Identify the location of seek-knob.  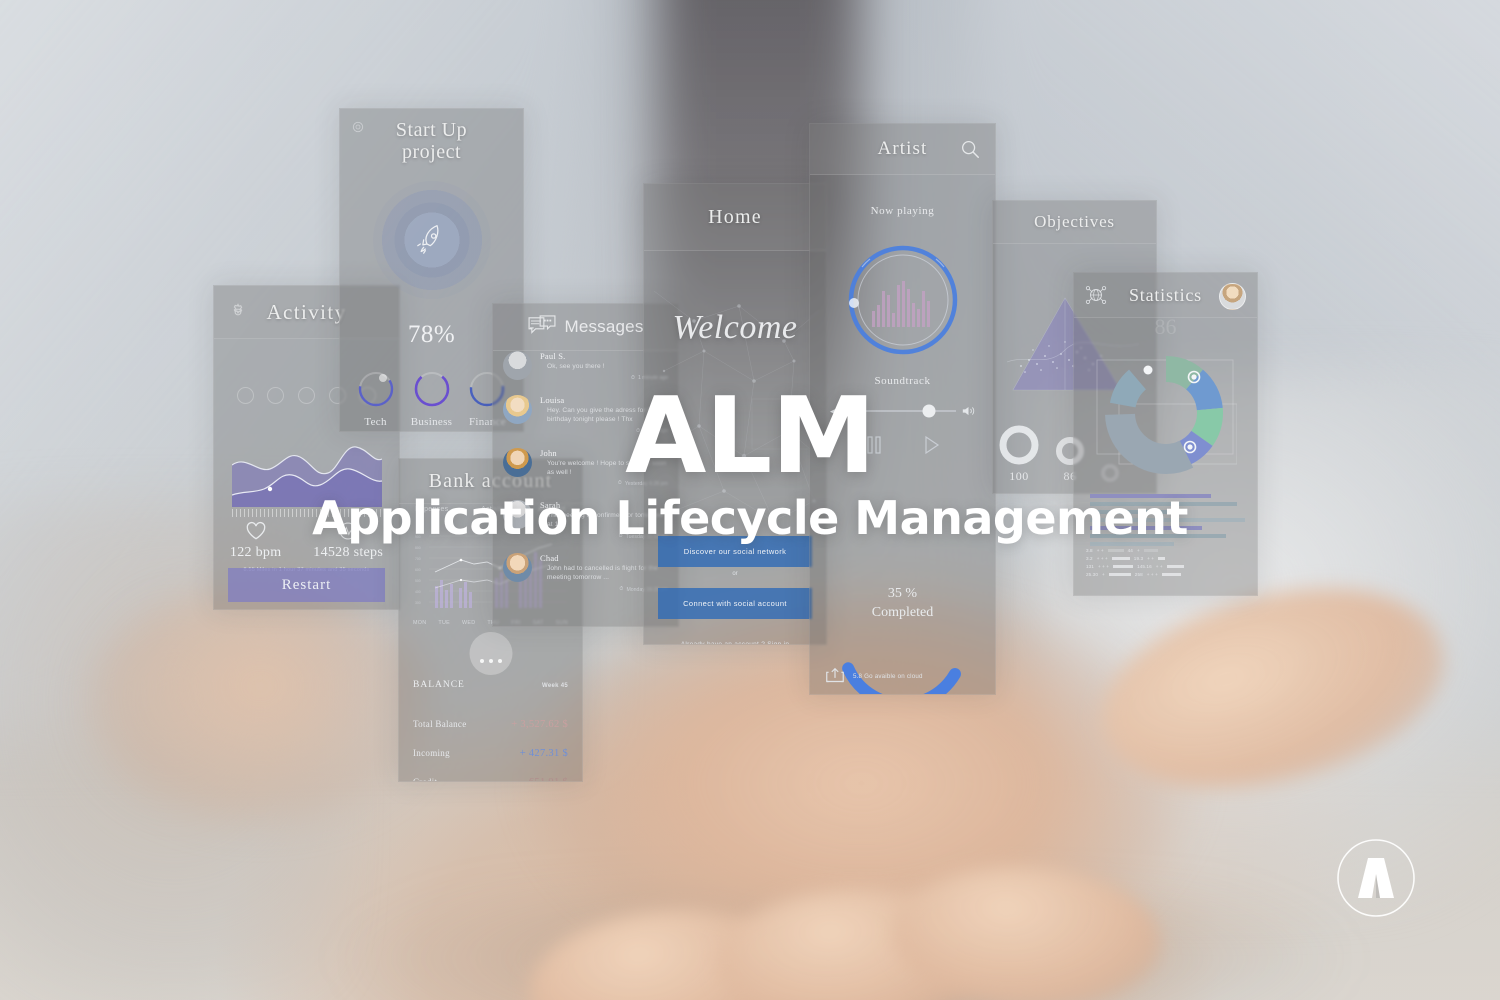
(929, 411).